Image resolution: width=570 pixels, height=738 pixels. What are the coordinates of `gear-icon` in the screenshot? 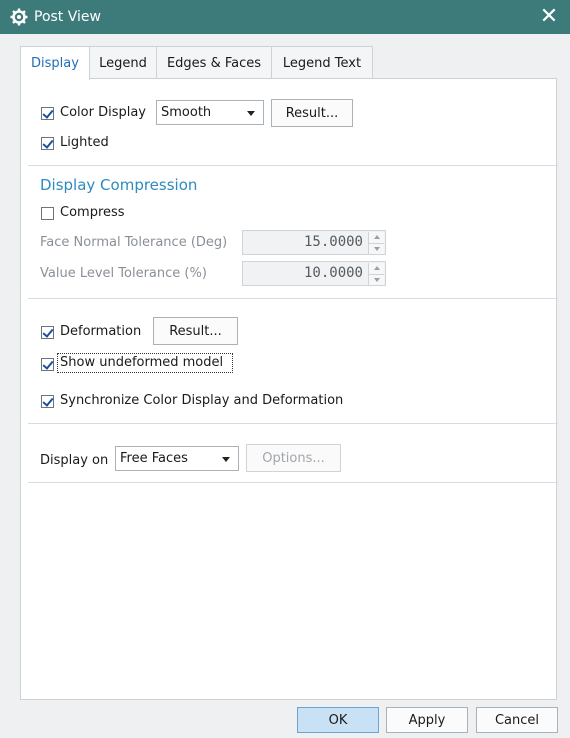 It's located at (19, 17).